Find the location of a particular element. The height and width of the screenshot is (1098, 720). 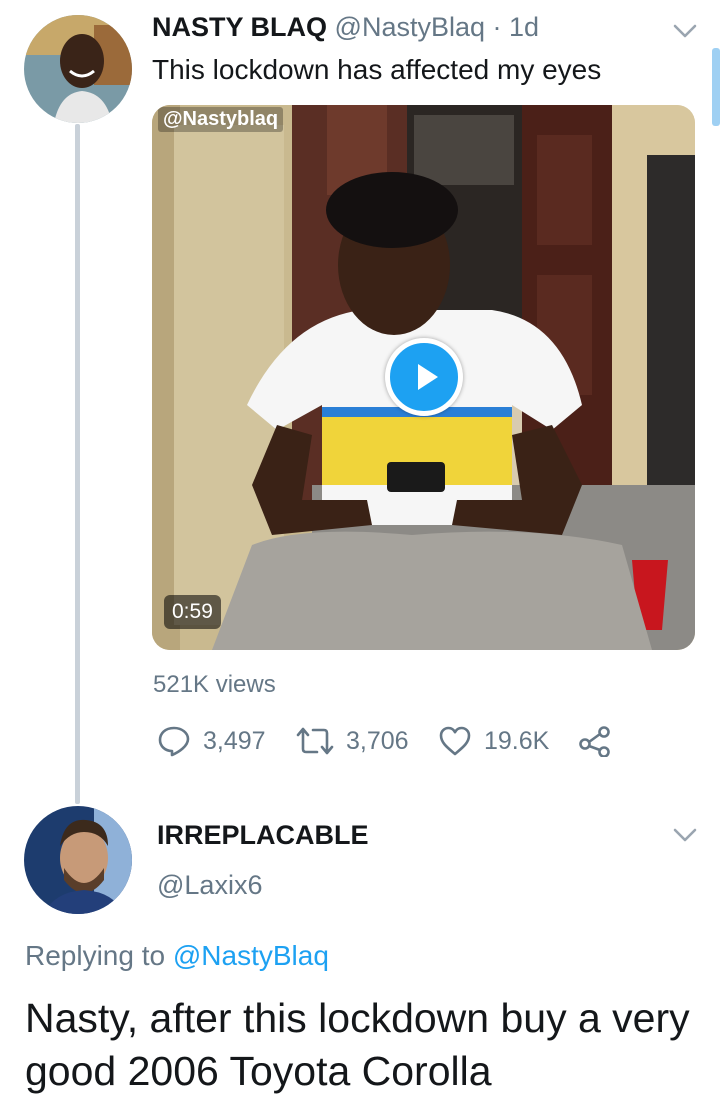

author-name: NASTY BLAQ is located at coordinates (239, 27).